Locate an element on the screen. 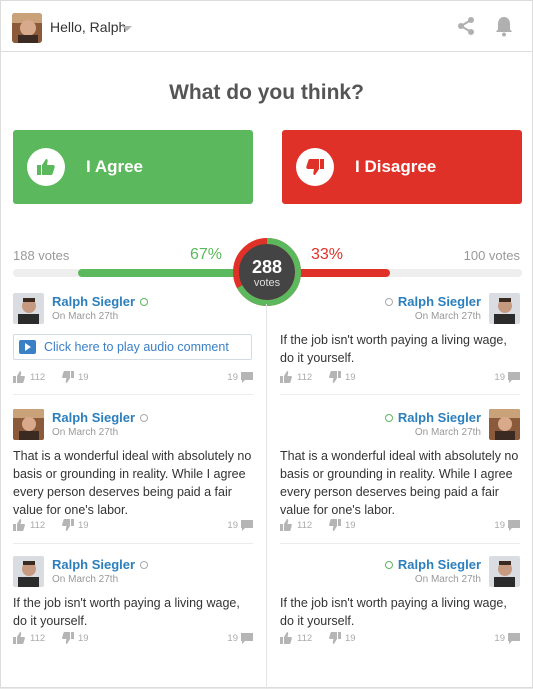 This screenshot has width=533, height=689. total-votes-count: 288 is located at coordinates (267, 267).